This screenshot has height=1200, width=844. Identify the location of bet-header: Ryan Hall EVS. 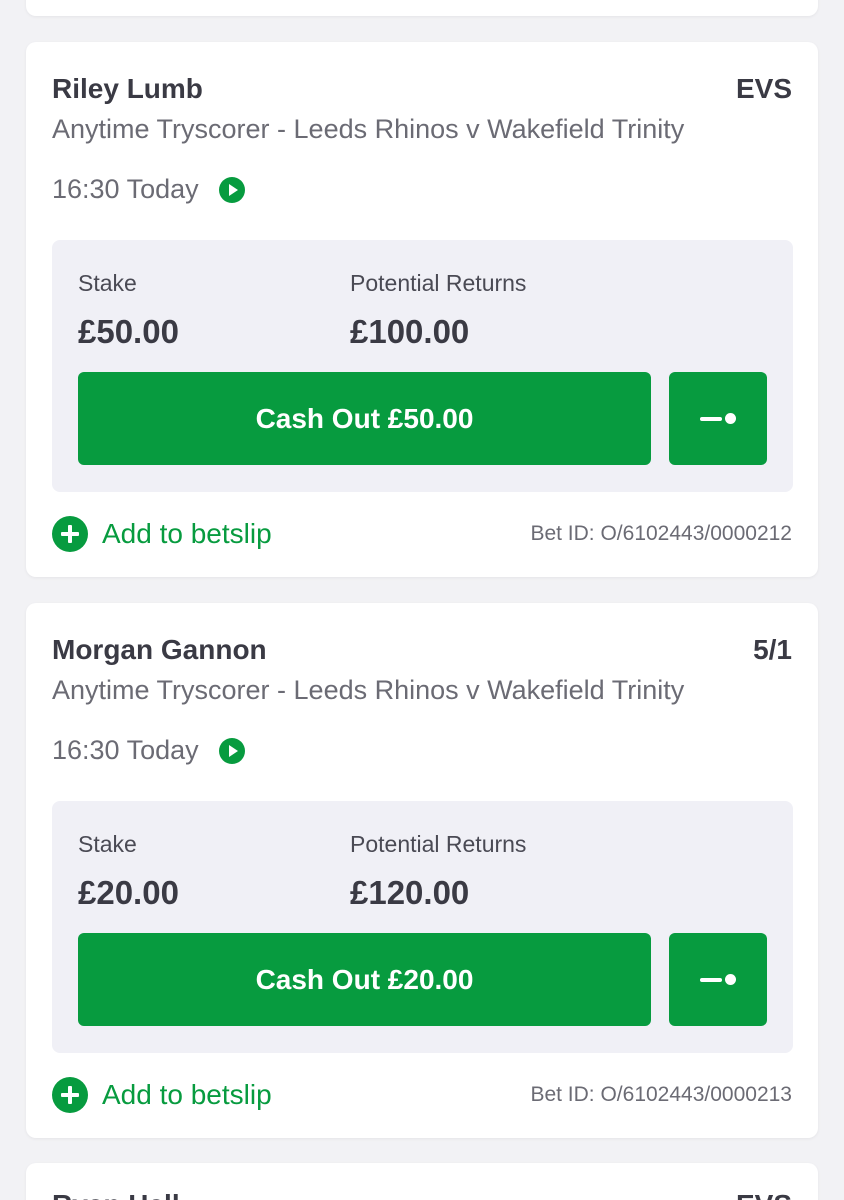
(422, 1194).